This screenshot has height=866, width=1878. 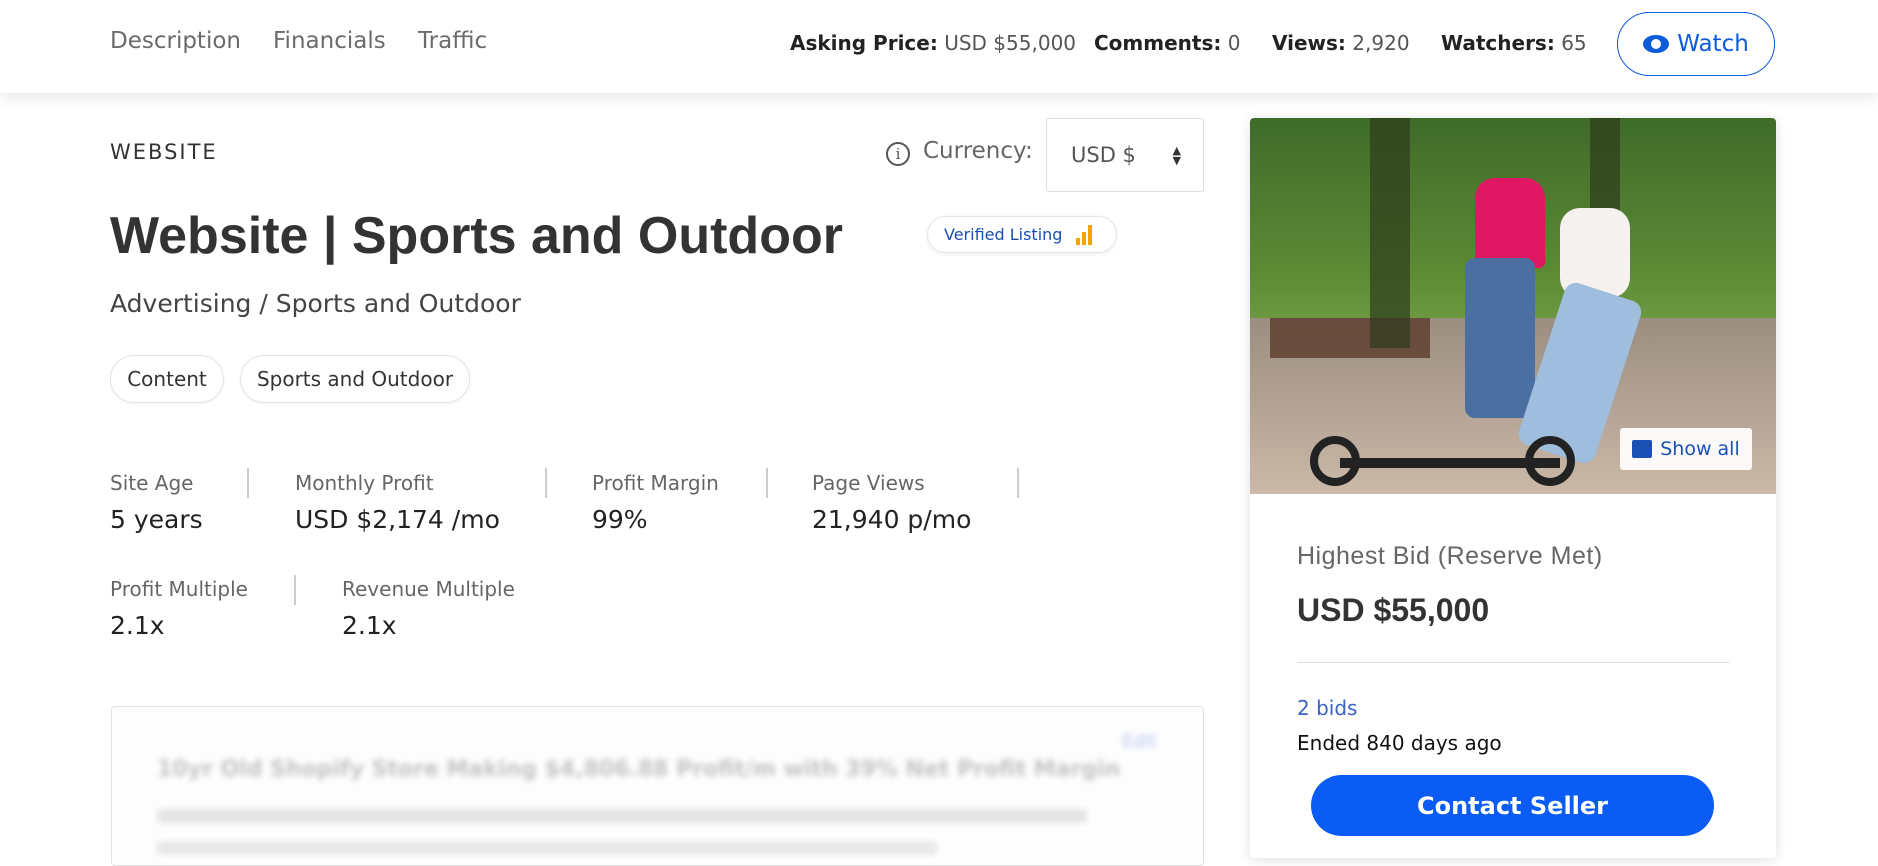 I want to click on metric-value: 99%, so click(x=620, y=519).